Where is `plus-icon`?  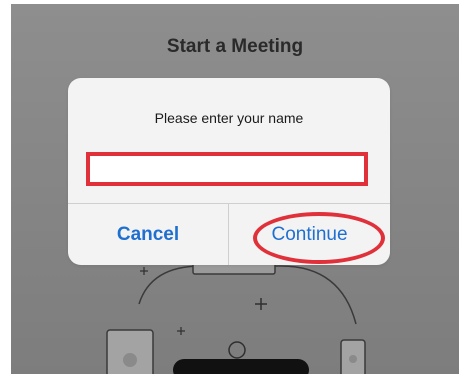 plus-icon is located at coordinates (261, 304).